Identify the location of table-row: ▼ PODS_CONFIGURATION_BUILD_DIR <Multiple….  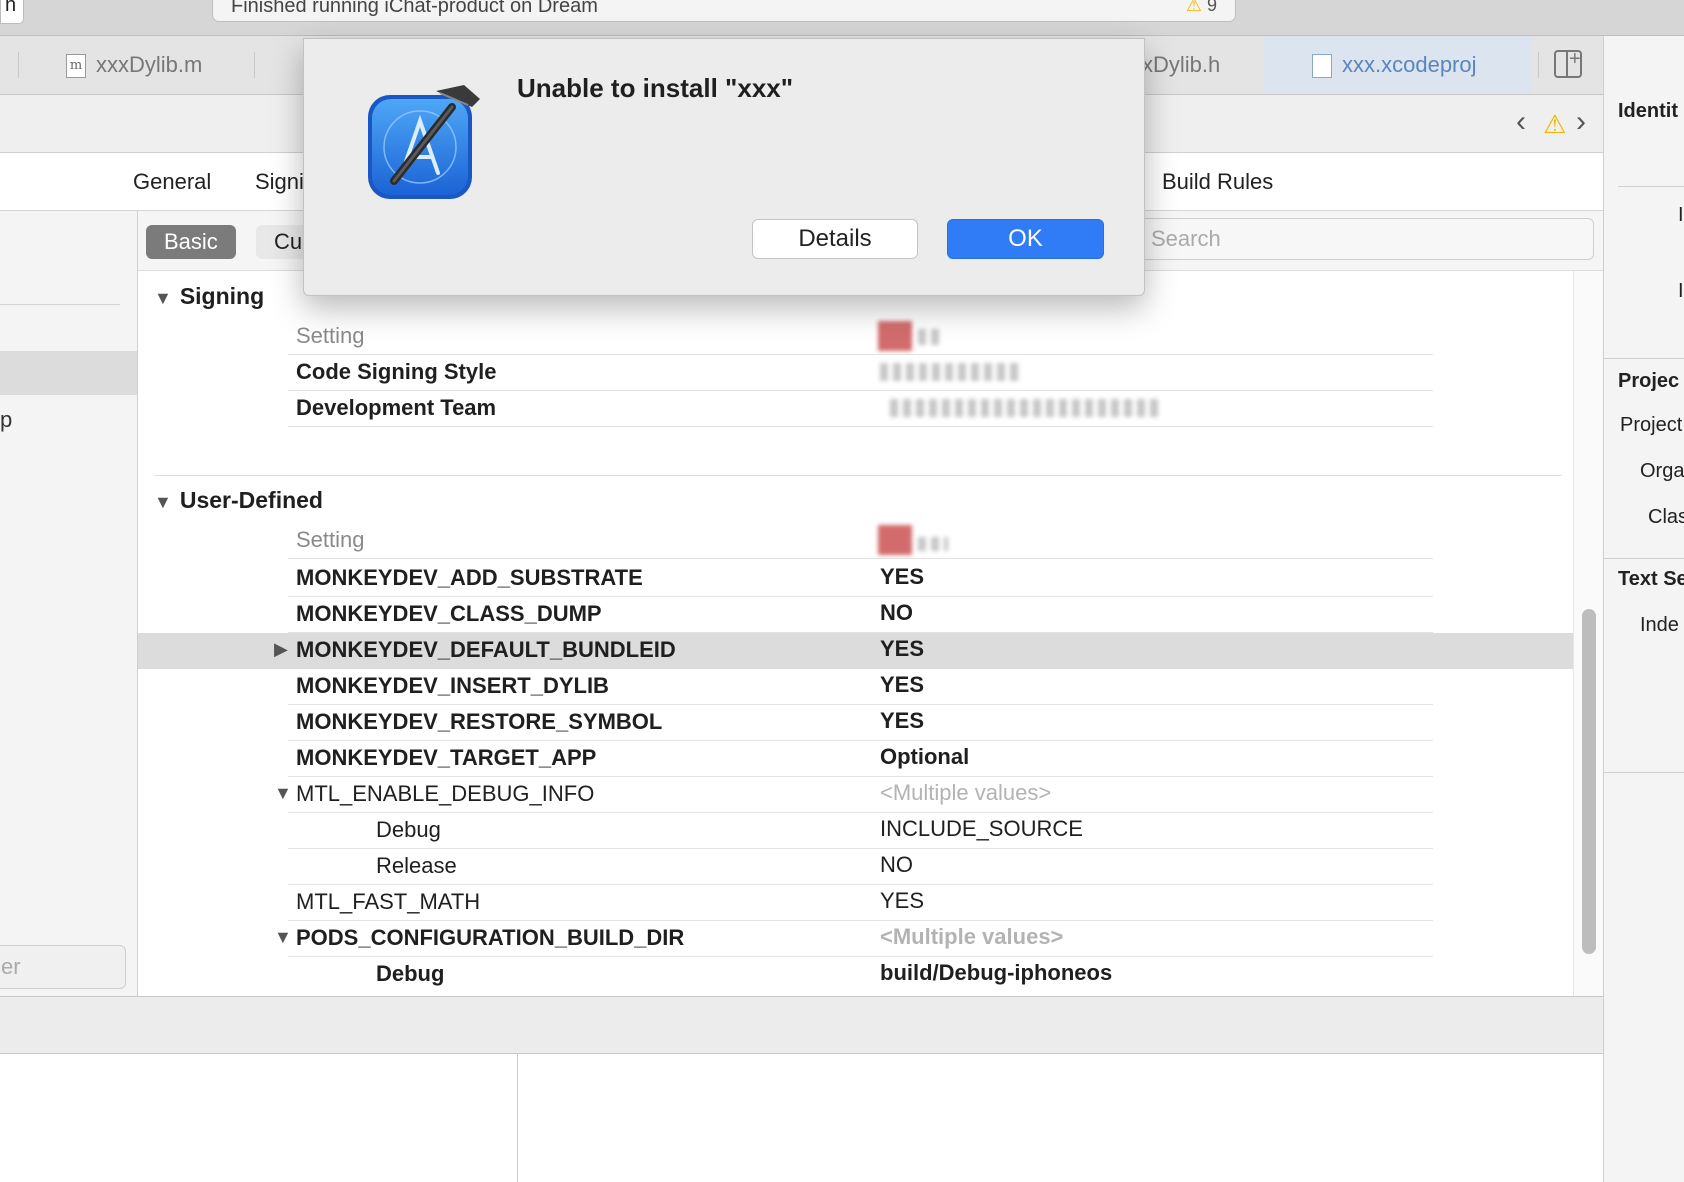
(855, 939).